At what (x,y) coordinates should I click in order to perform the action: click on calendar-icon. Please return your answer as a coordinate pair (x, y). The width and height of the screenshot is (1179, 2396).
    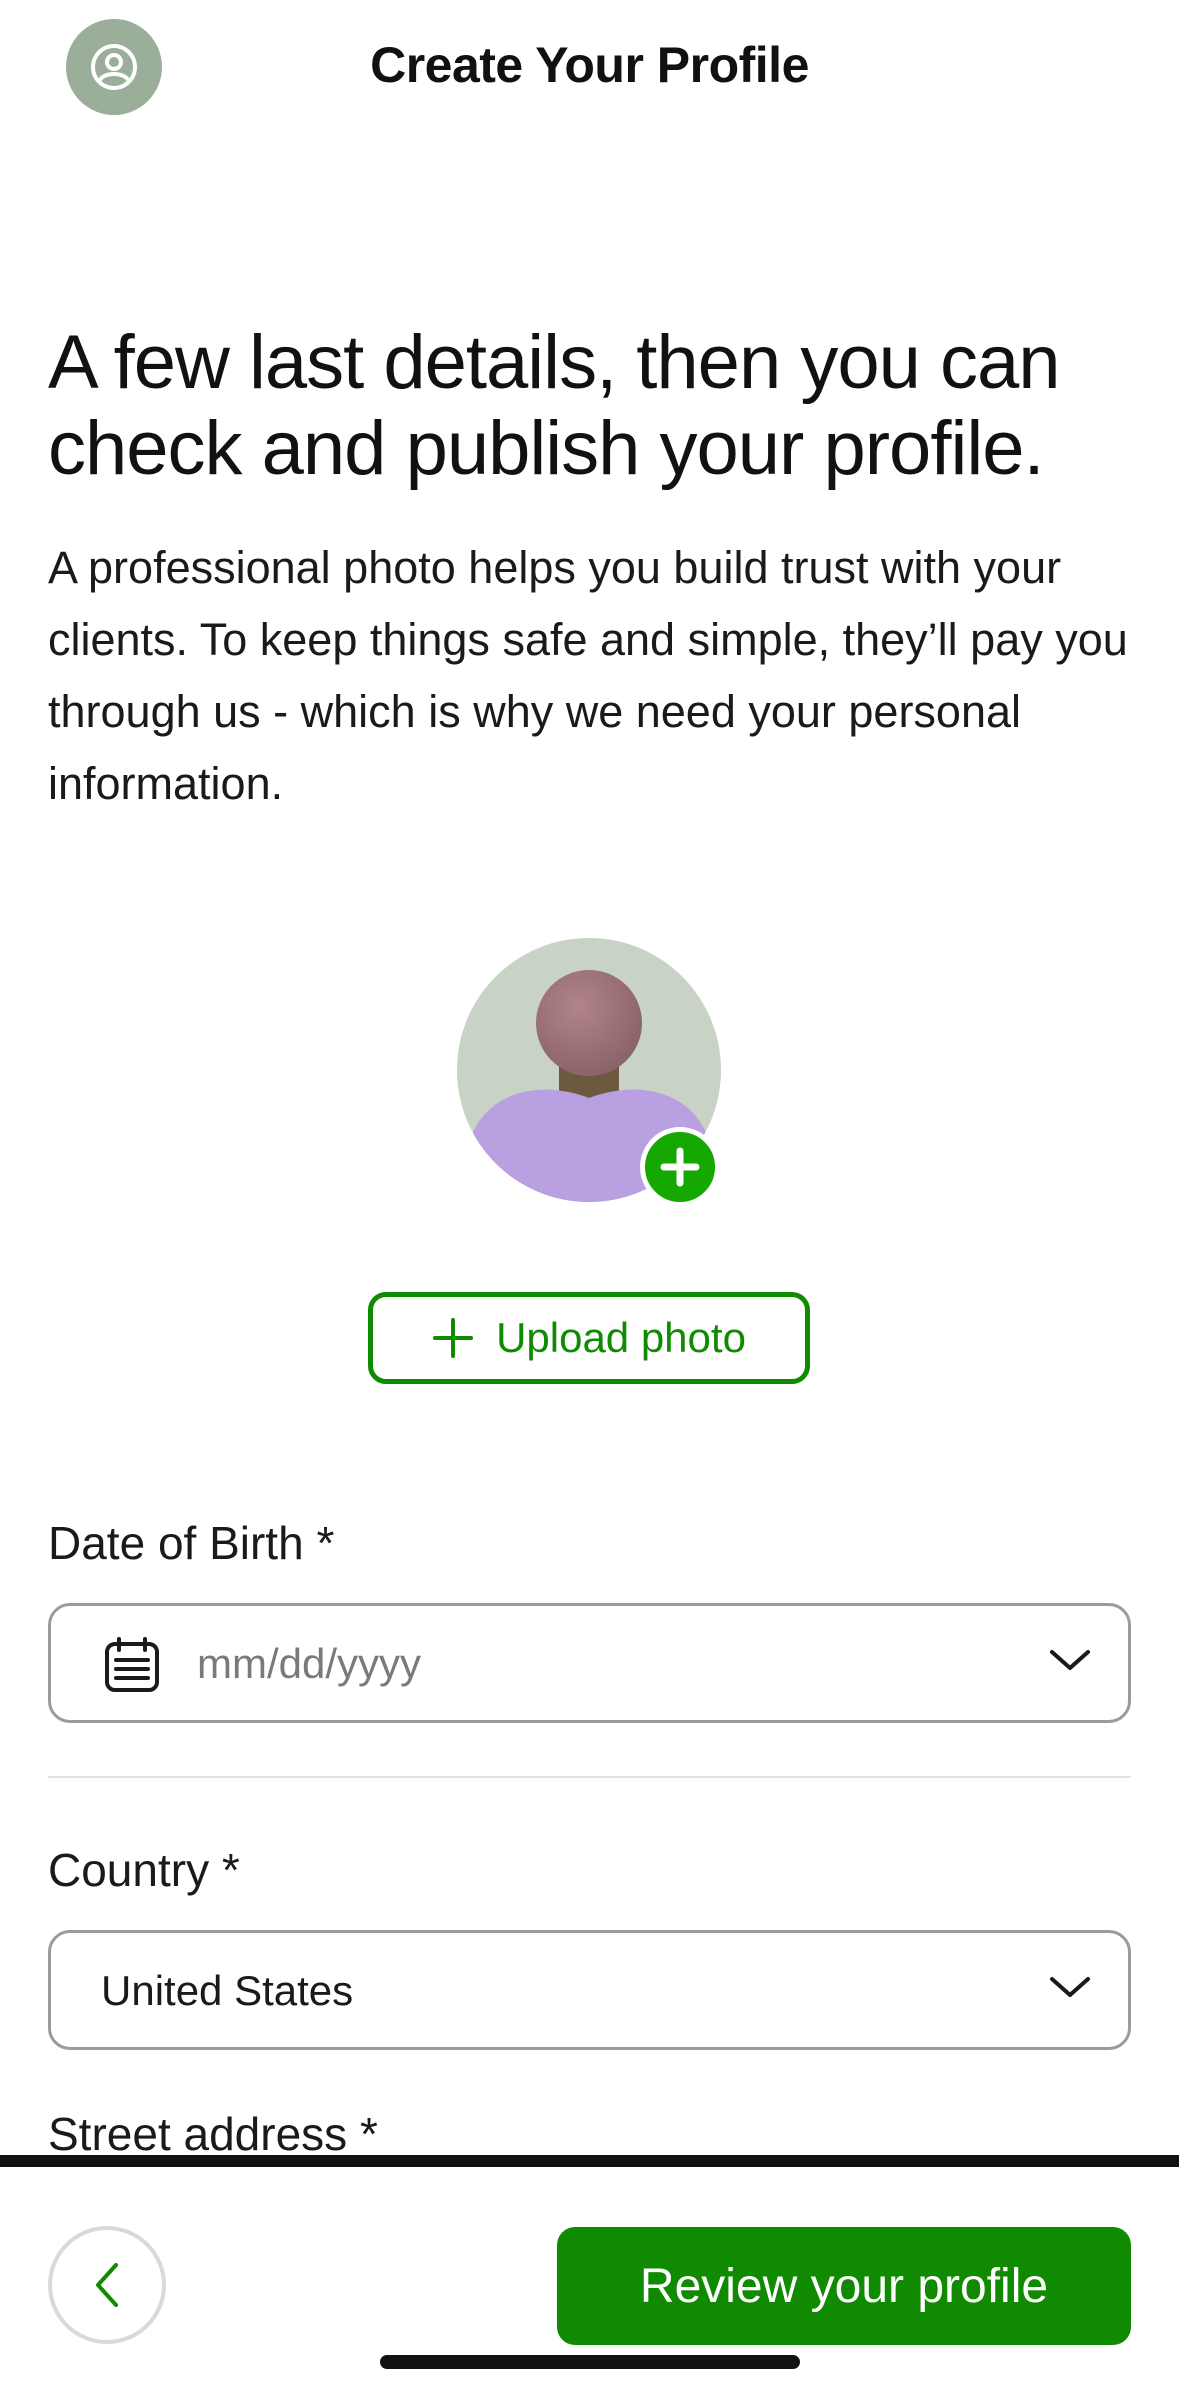
    Looking at the image, I should click on (132, 1664).